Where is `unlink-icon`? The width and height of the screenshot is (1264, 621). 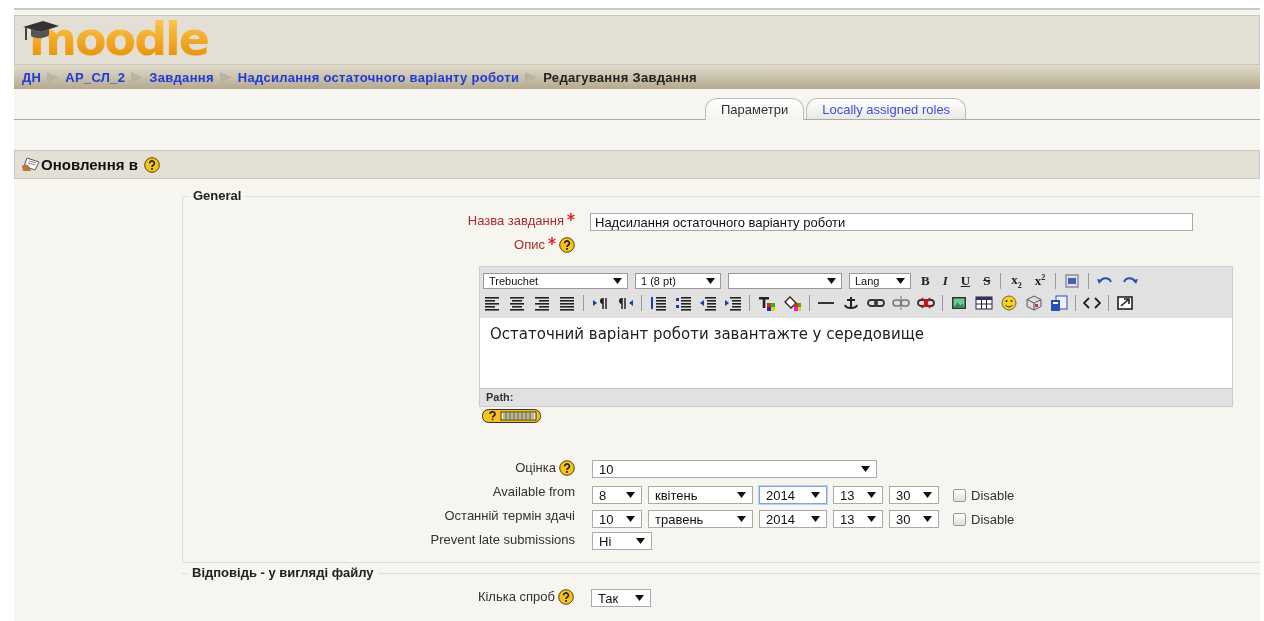
unlink-icon is located at coordinates (901, 303).